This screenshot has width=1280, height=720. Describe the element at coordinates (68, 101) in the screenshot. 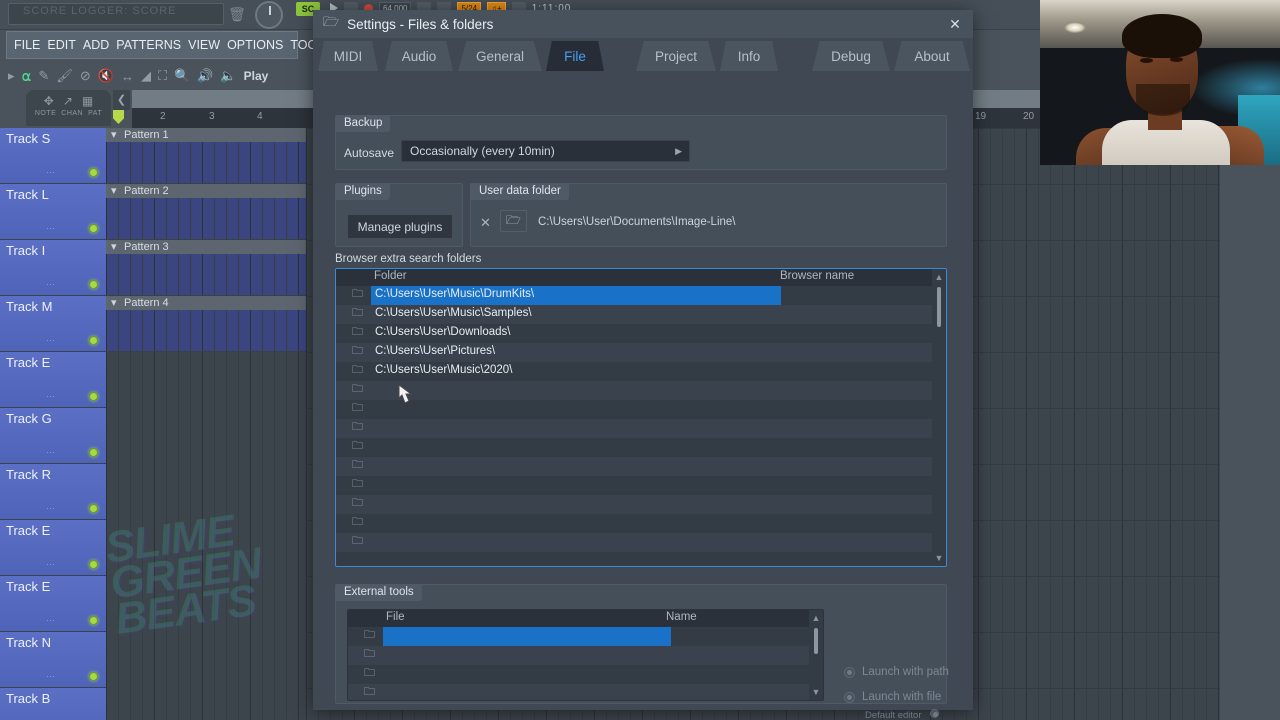

I see `automation-tool-icon: ↗` at that location.